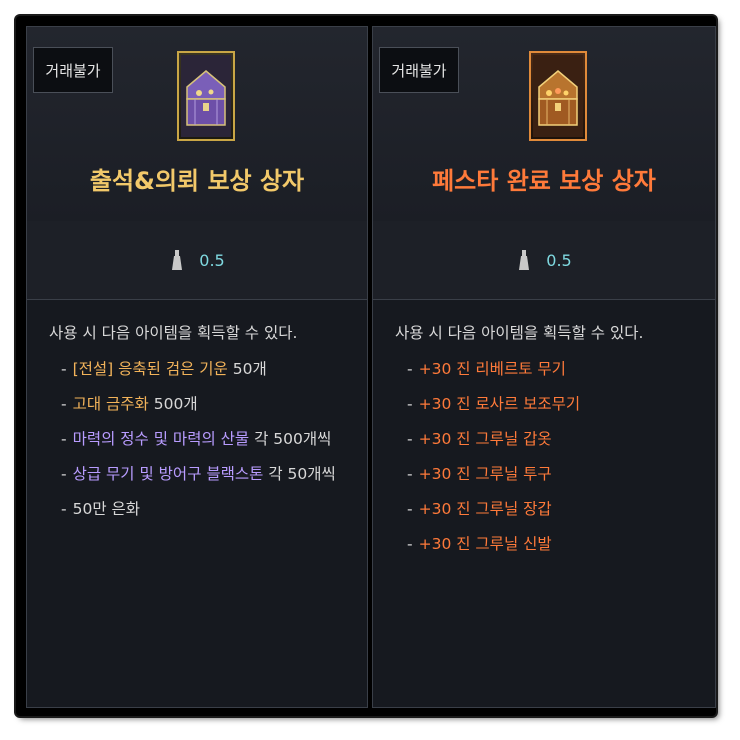 The image size is (740, 740). What do you see at coordinates (558, 96) in the screenshot?
I see `treasure-chest-gold-icon` at bounding box center [558, 96].